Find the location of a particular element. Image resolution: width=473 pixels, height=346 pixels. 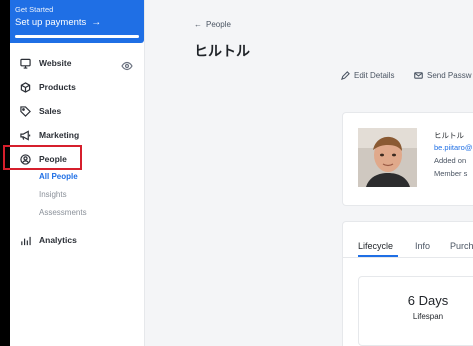

tab-info: Info is located at coordinates (422, 246).